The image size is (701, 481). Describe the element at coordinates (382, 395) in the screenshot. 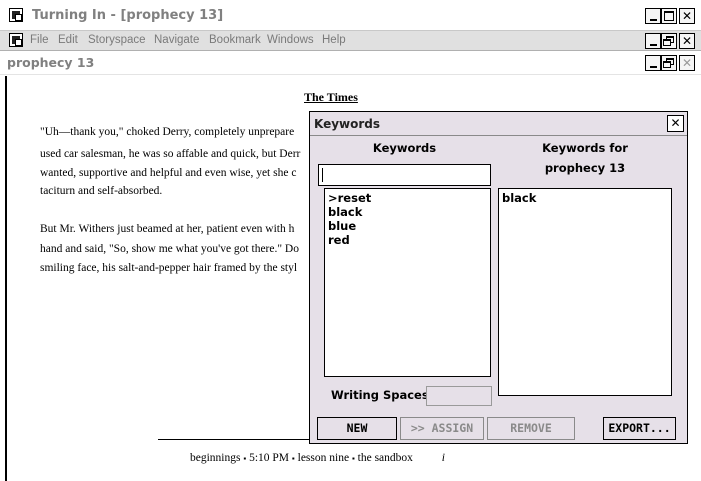

I see `writing-spaces-label: Writing Spaces:` at that location.